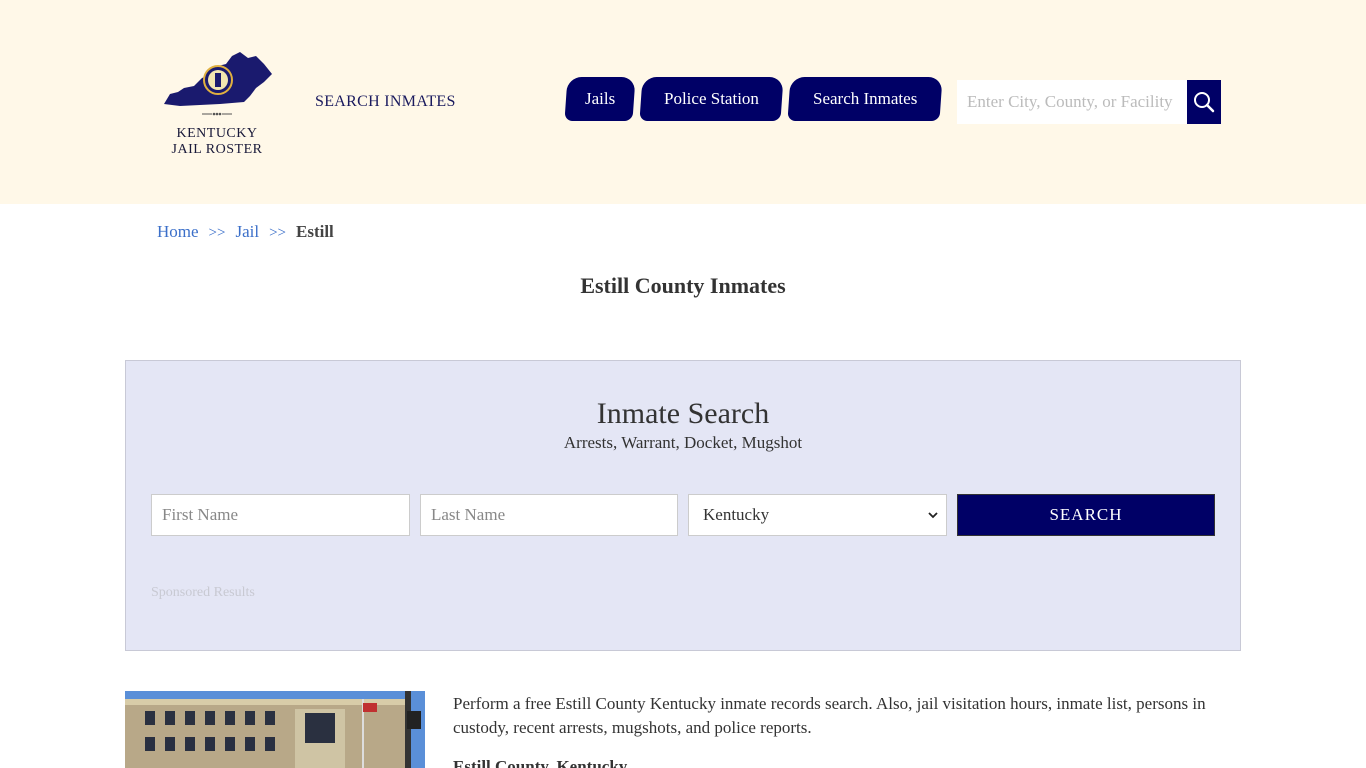  Describe the element at coordinates (1086, 515) in the screenshot. I see `search-submit-button: SEARCH` at that location.